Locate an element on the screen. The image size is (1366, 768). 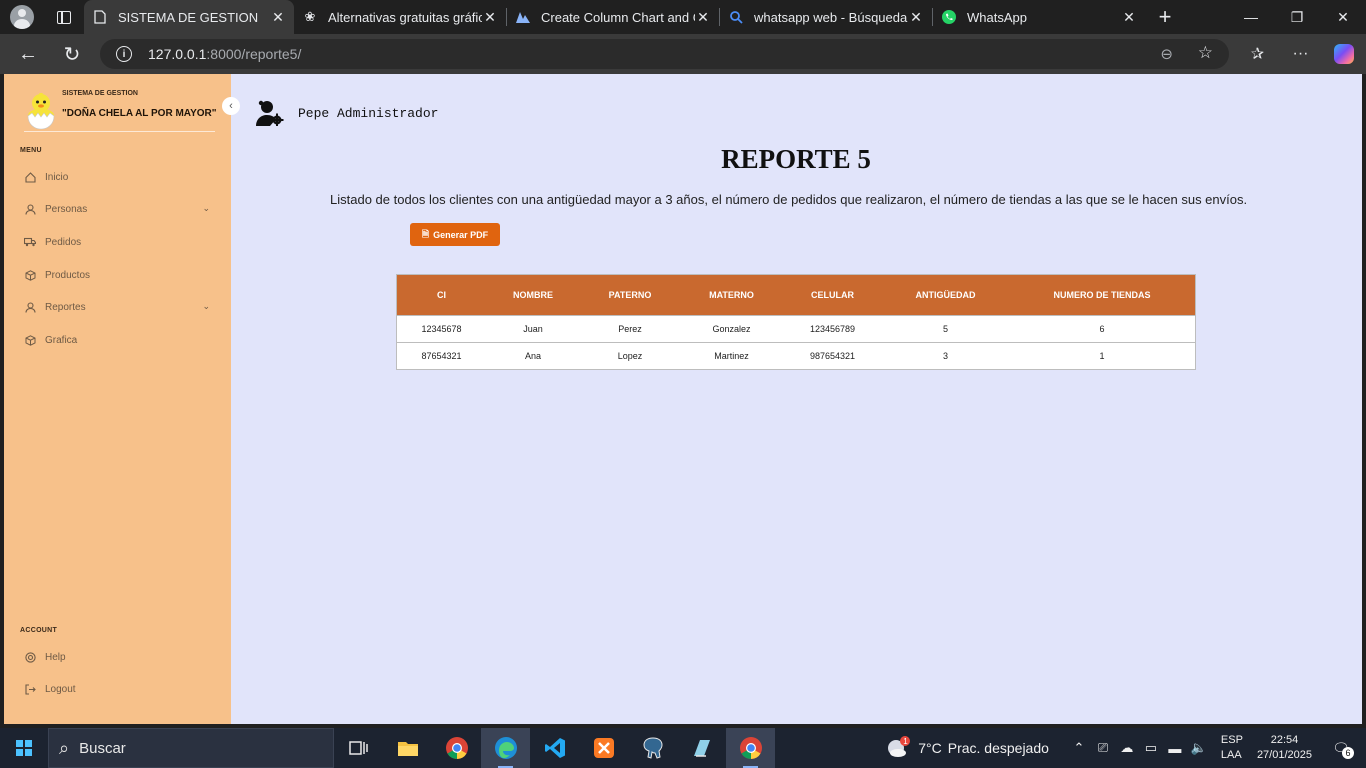
sidebar-item-personas: Personas ⌄ is located at coordinates (119, 209).